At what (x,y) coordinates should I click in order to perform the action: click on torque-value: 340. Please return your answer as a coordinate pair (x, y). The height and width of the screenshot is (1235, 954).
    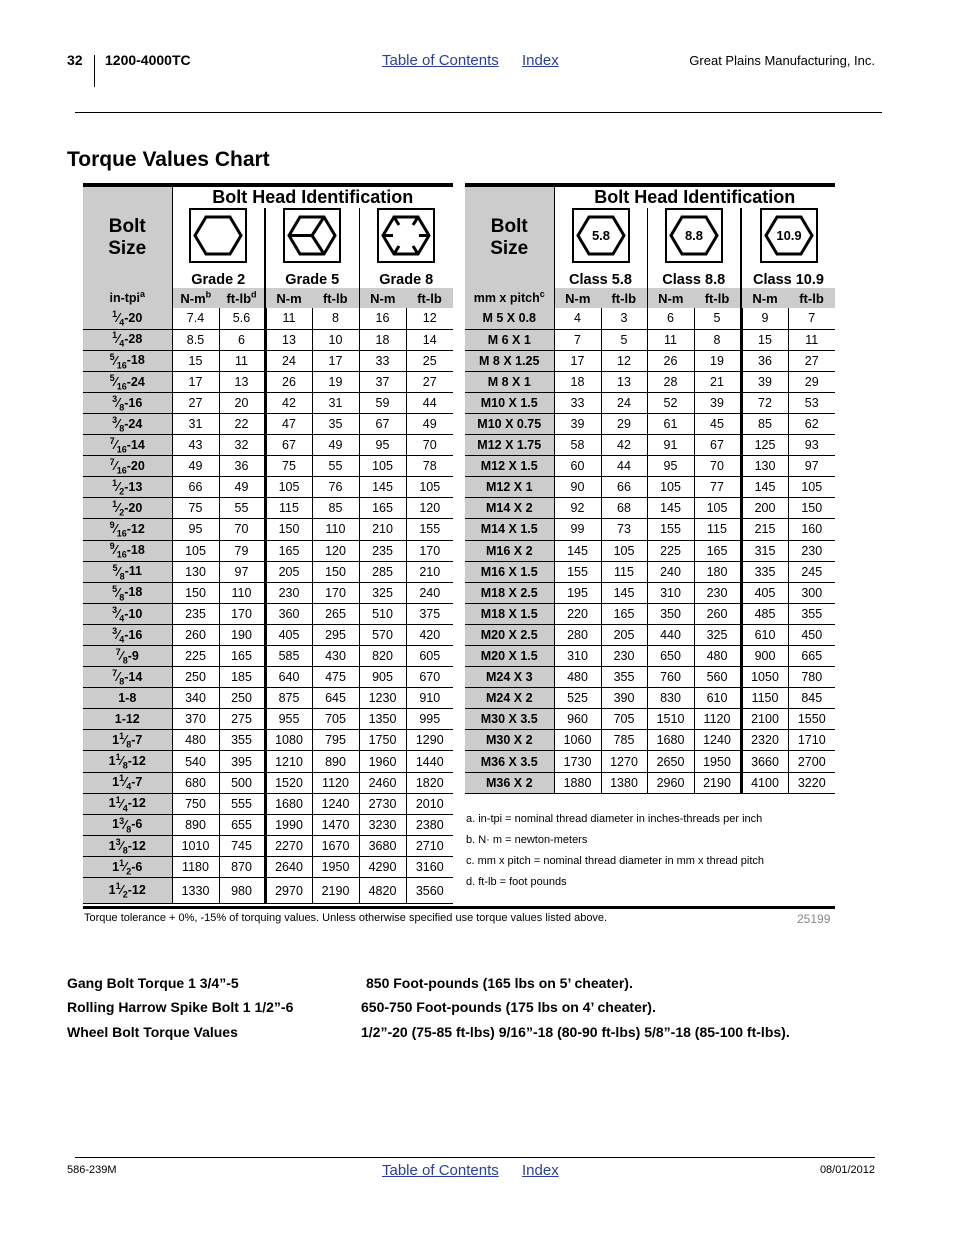
    Looking at the image, I should click on (195, 698).